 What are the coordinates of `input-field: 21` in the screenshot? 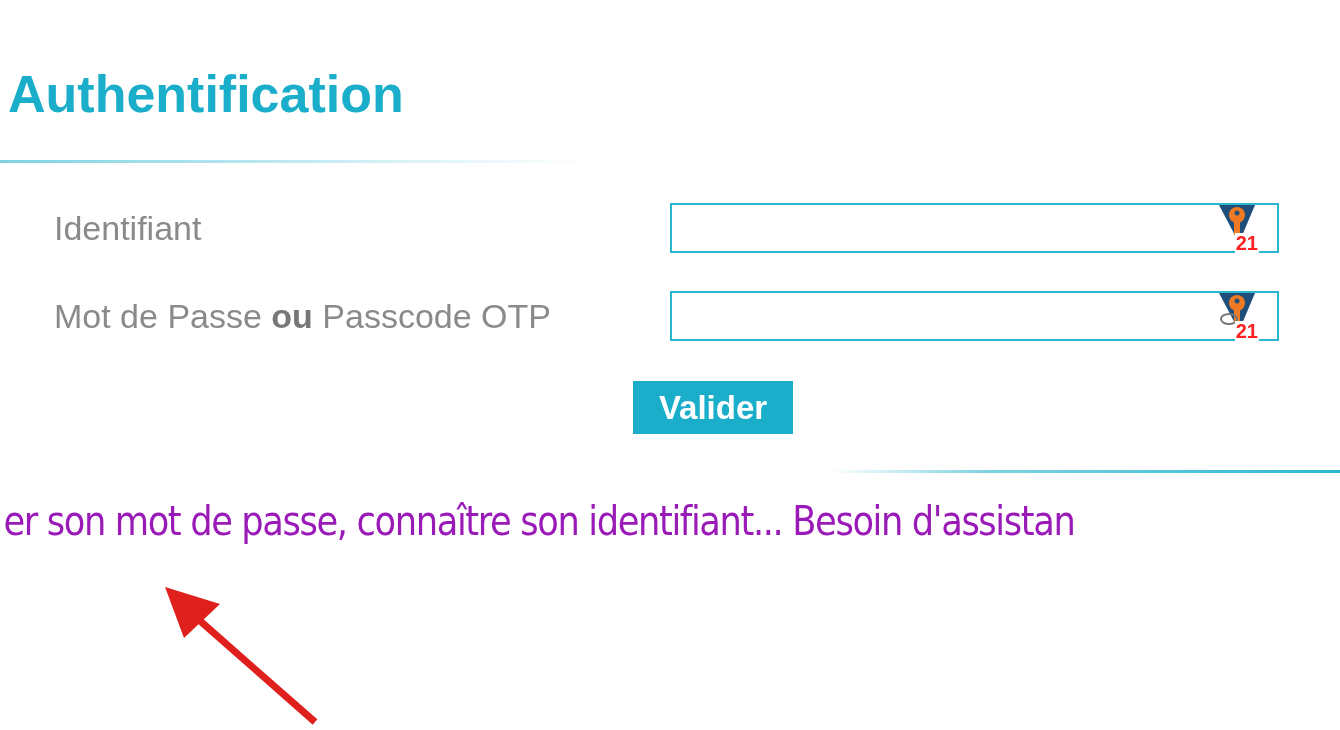 It's located at (974, 228).